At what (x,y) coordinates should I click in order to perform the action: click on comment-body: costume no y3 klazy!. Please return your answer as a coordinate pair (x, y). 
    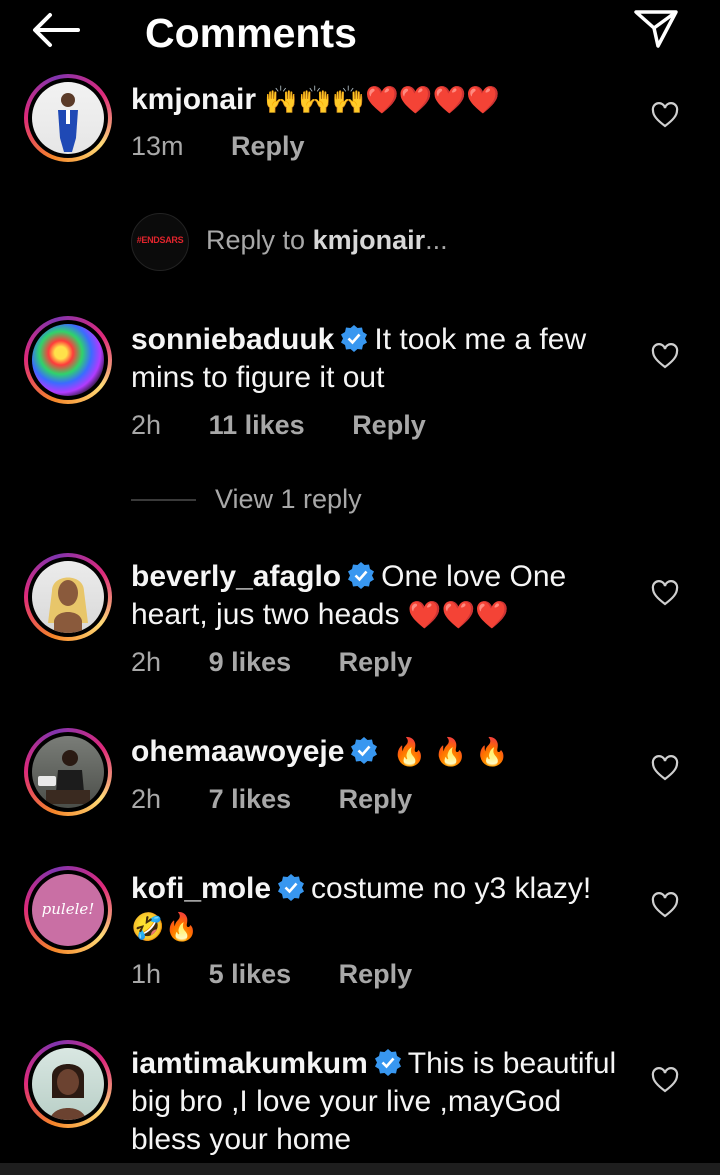
    Looking at the image, I should click on (451, 888).